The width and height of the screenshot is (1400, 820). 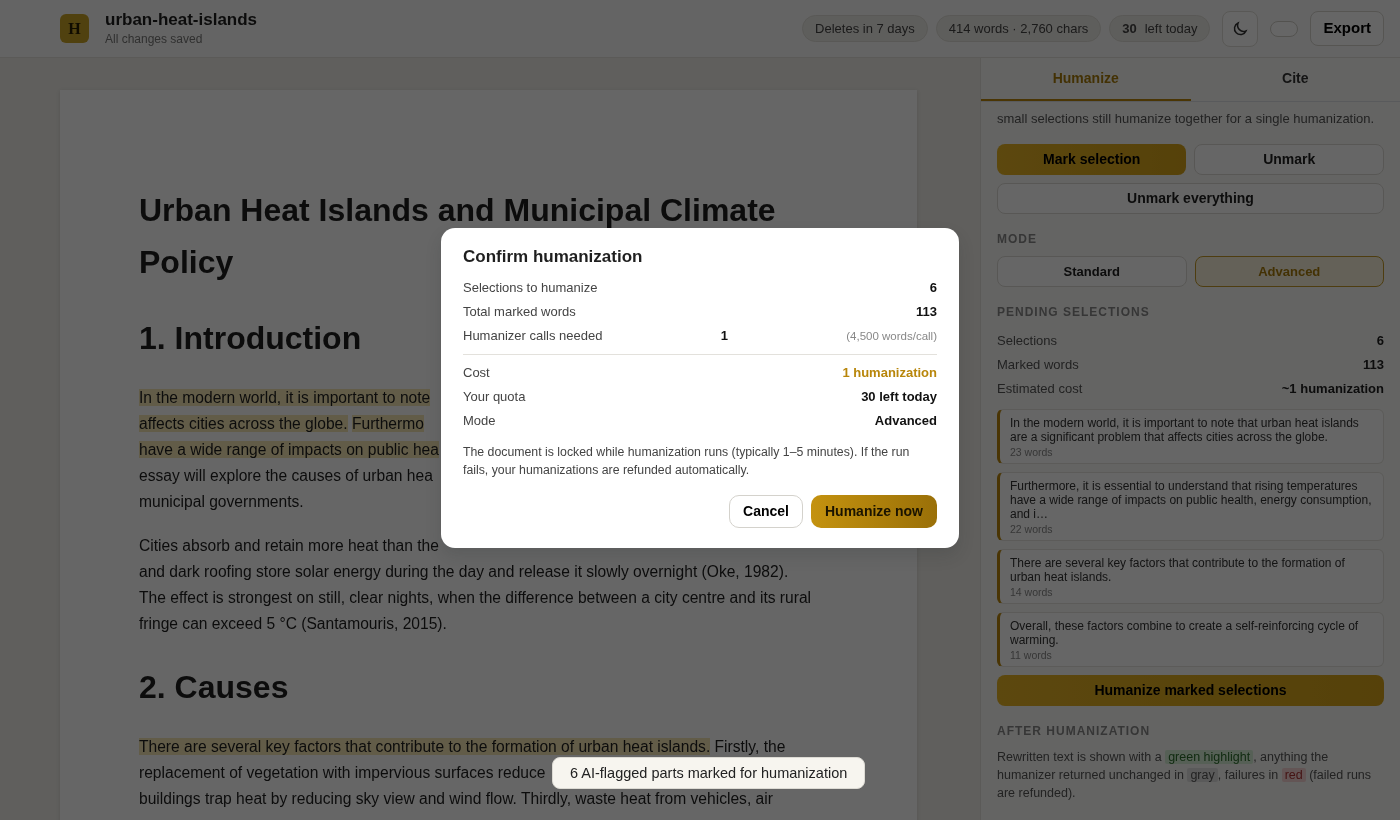 What do you see at coordinates (479, 421) in the screenshot?
I see `dialog-label: Mode` at bounding box center [479, 421].